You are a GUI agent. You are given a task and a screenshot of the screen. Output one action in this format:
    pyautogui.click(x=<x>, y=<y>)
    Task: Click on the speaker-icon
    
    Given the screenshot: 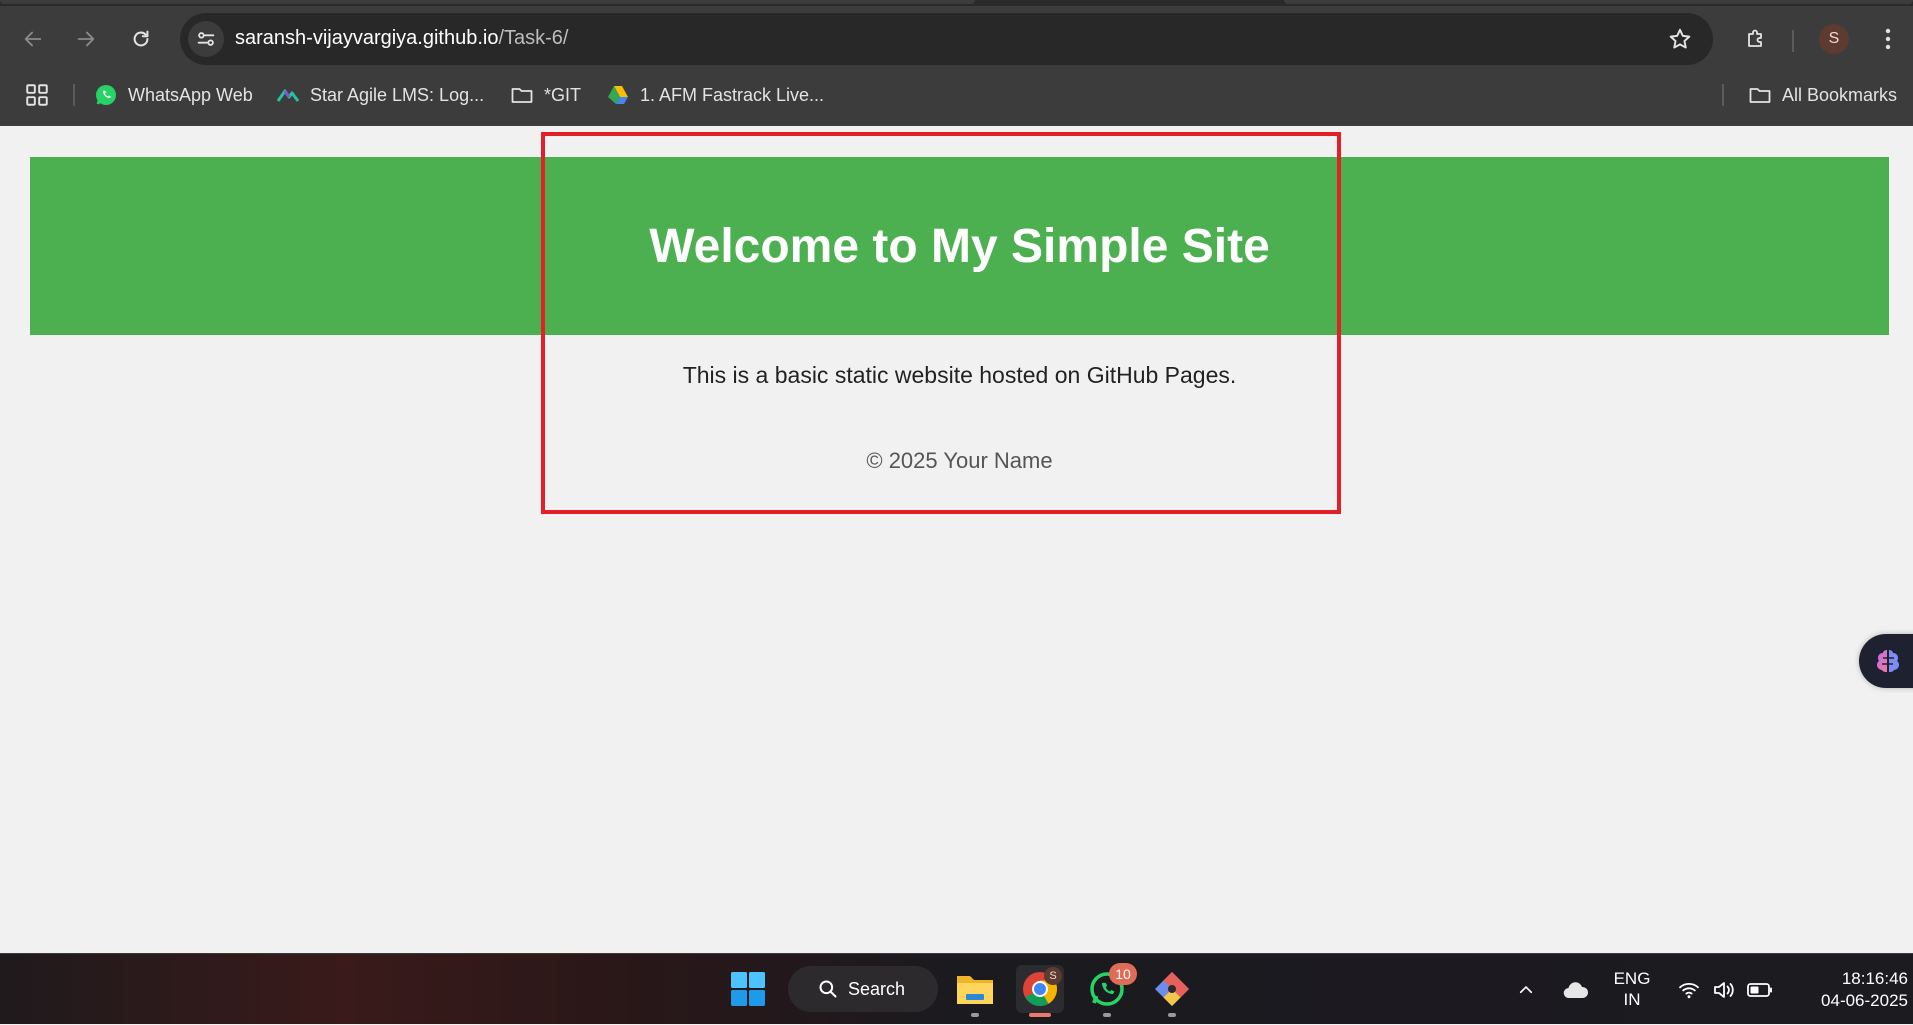 What is the action you would take?
    pyautogui.click(x=1724, y=989)
    